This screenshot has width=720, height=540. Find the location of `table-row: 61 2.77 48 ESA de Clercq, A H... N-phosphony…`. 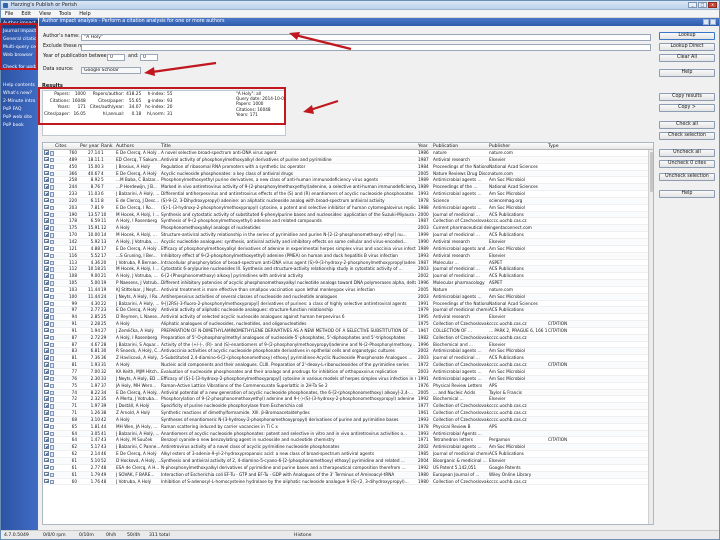

table-row: 61 2.77 48 ESA de Clercq, A H... N-phosphony… is located at coordinates (348, 468).